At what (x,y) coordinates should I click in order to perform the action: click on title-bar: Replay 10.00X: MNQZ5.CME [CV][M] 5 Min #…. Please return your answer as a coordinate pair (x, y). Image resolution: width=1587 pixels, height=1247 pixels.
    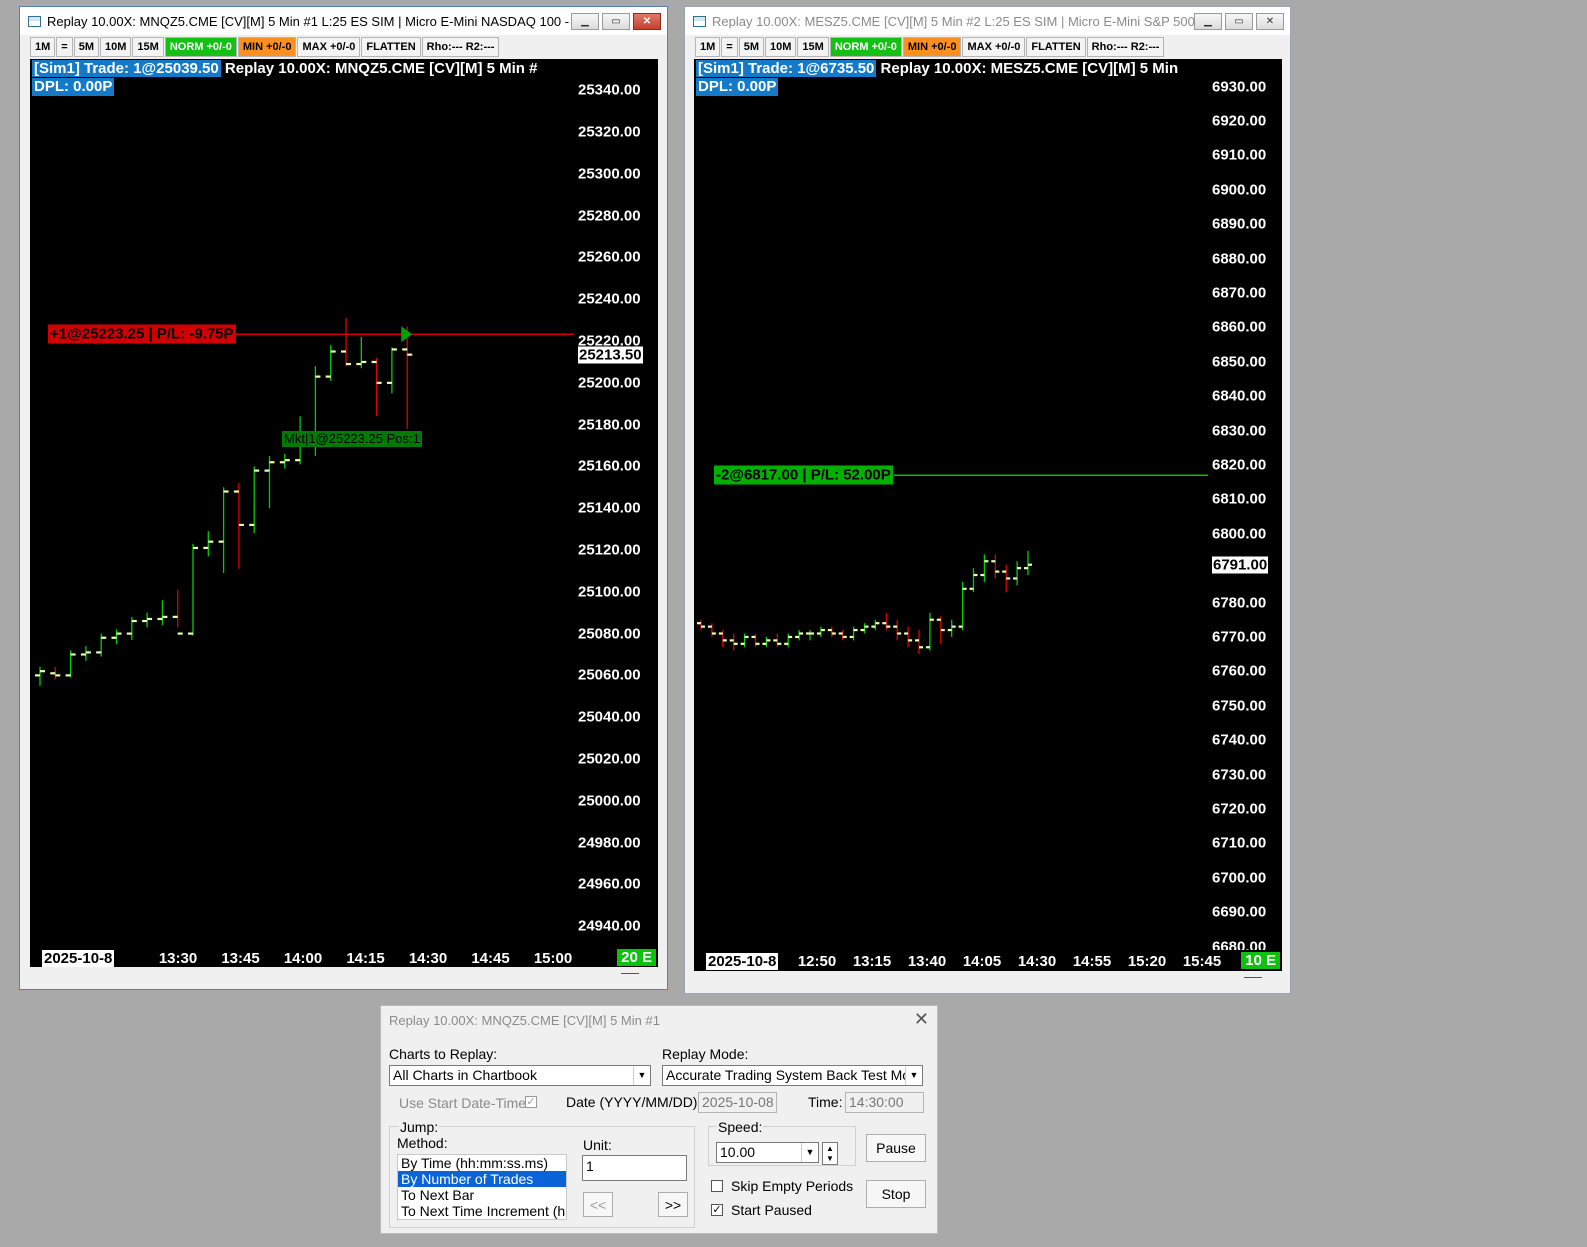
    Looking at the image, I should click on (343, 21).